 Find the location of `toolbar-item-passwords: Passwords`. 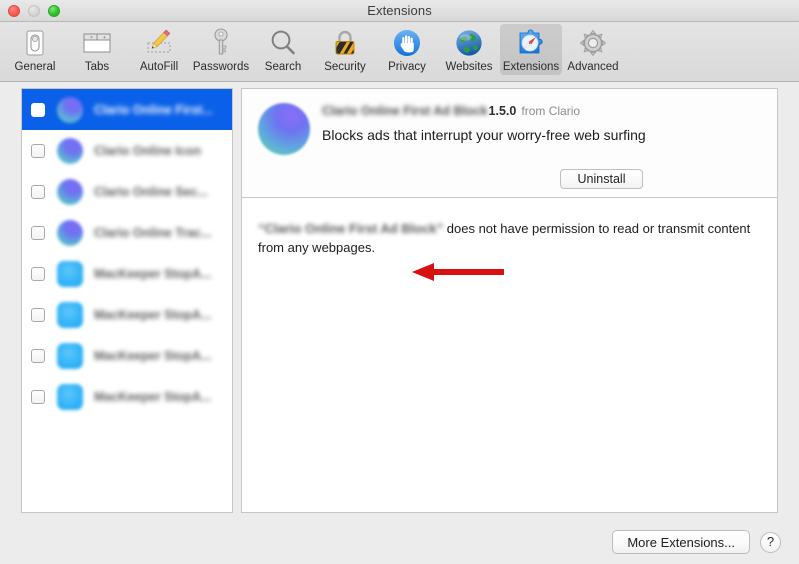

toolbar-item-passwords: Passwords is located at coordinates (221, 49).